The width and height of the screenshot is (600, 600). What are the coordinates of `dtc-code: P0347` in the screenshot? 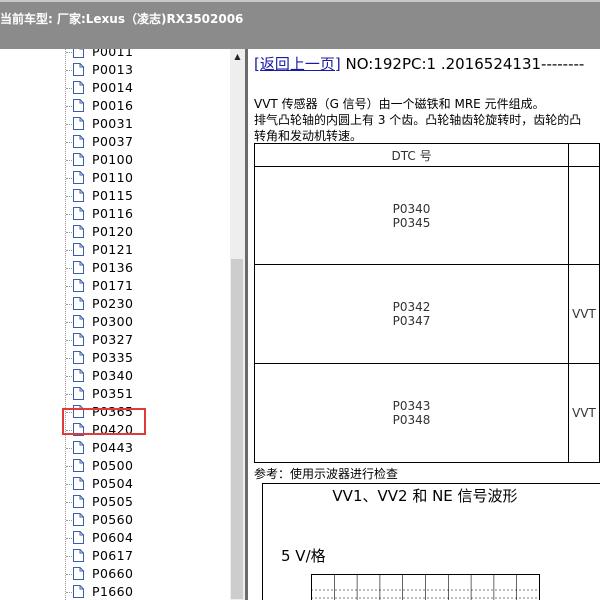 It's located at (411, 321).